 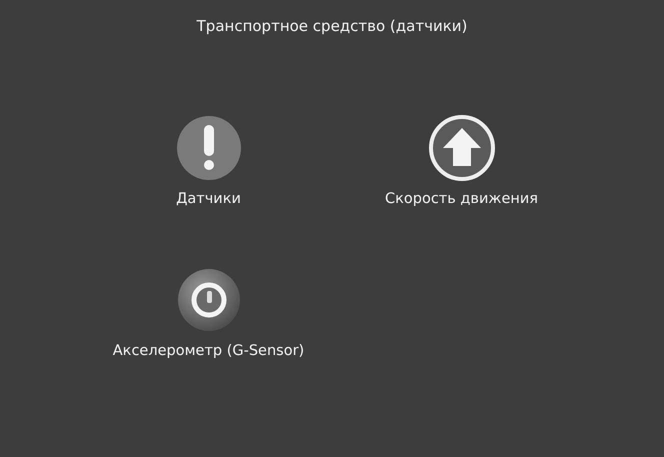 I want to click on menu-item-label: Скорость движения, so click(x=461, y=199).